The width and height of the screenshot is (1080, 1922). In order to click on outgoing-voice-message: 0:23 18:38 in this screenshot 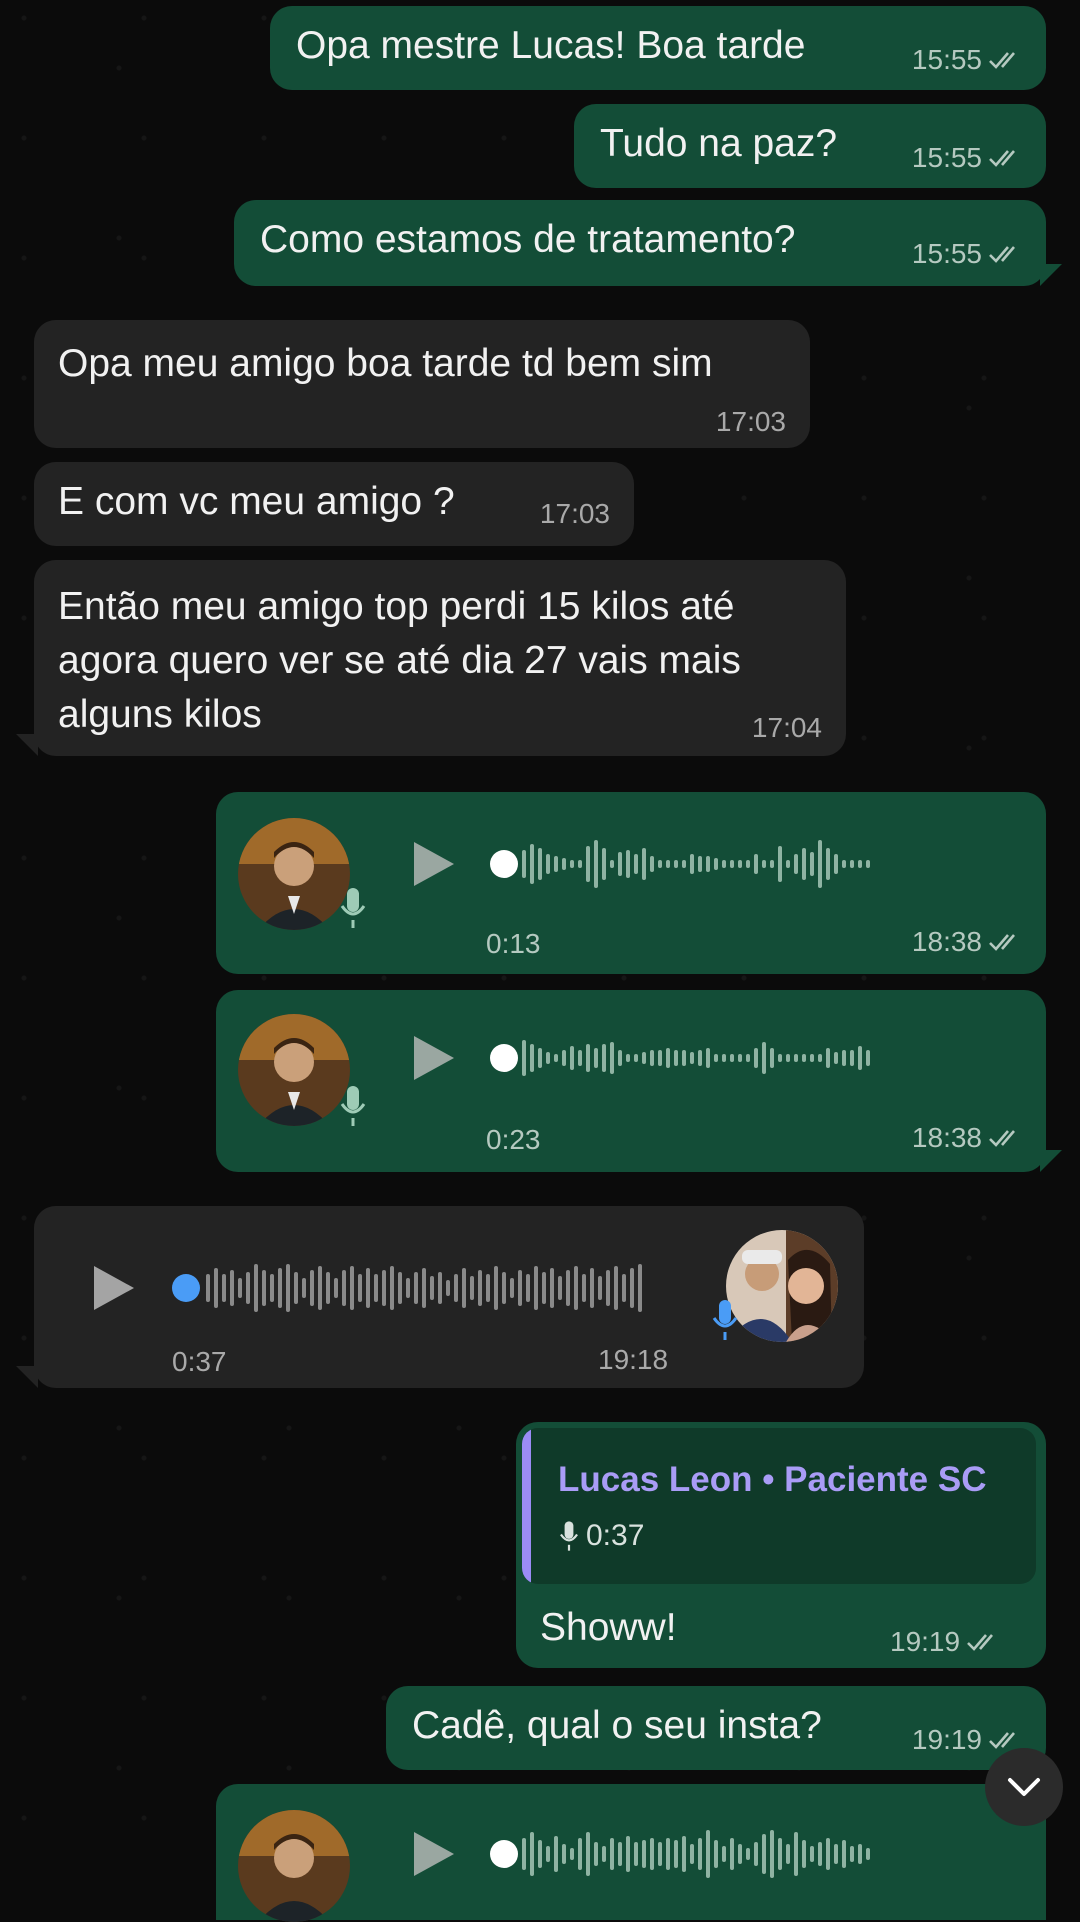, I will do `click(631, 1081)`.